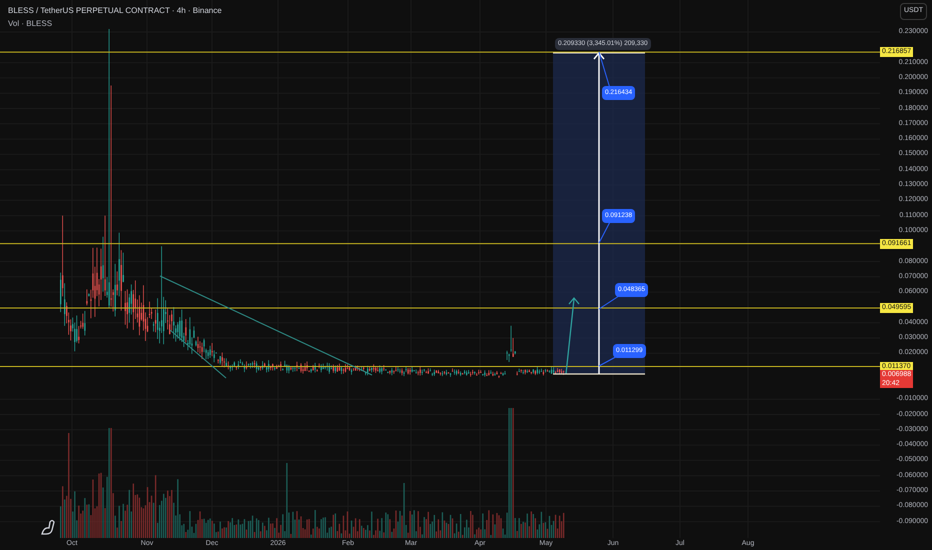 The image size is (932, 550). What do you see at coordinates (115, 11) in the screenshot?
I see `chart-title: BLESS / TetherUS PERPETUAL CONTRACT · 4h · Binance` at bounding box center [115, 11].